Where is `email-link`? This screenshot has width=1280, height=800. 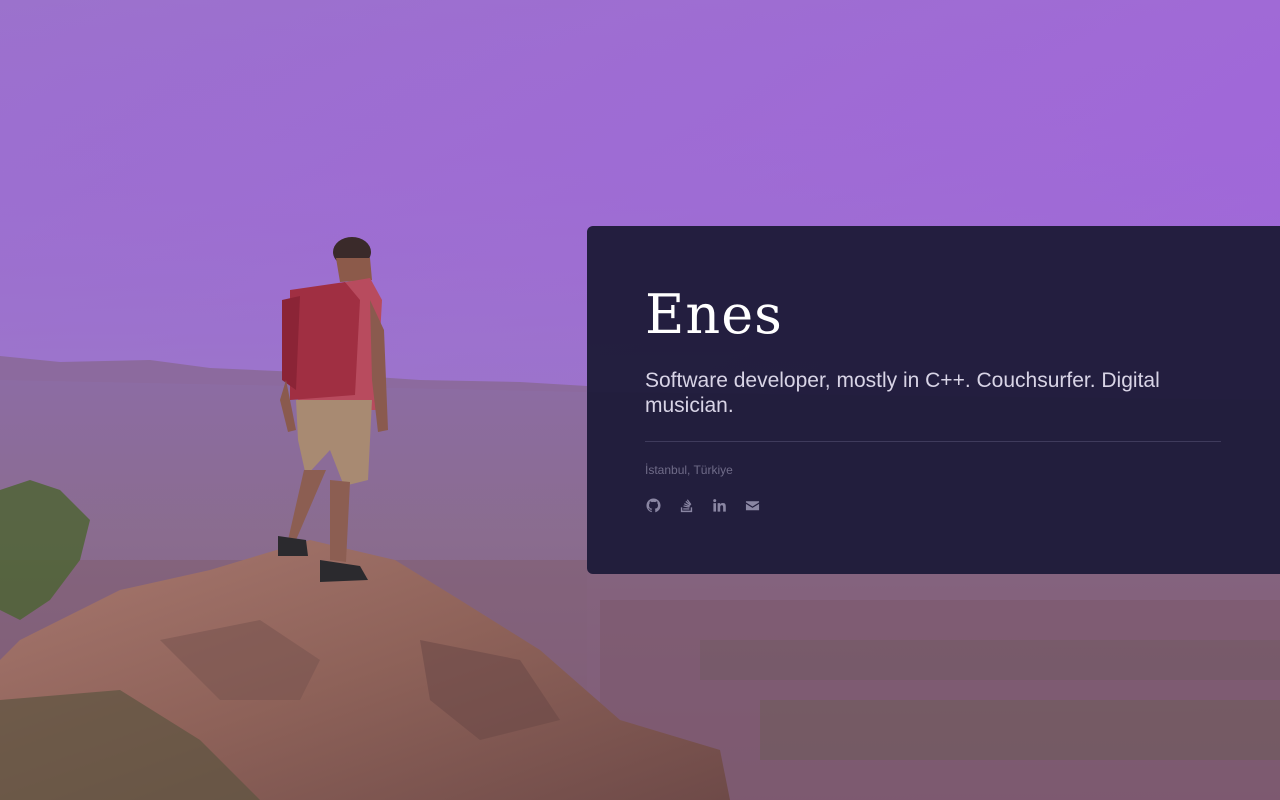 email-link is located at coordinates (752, 505).